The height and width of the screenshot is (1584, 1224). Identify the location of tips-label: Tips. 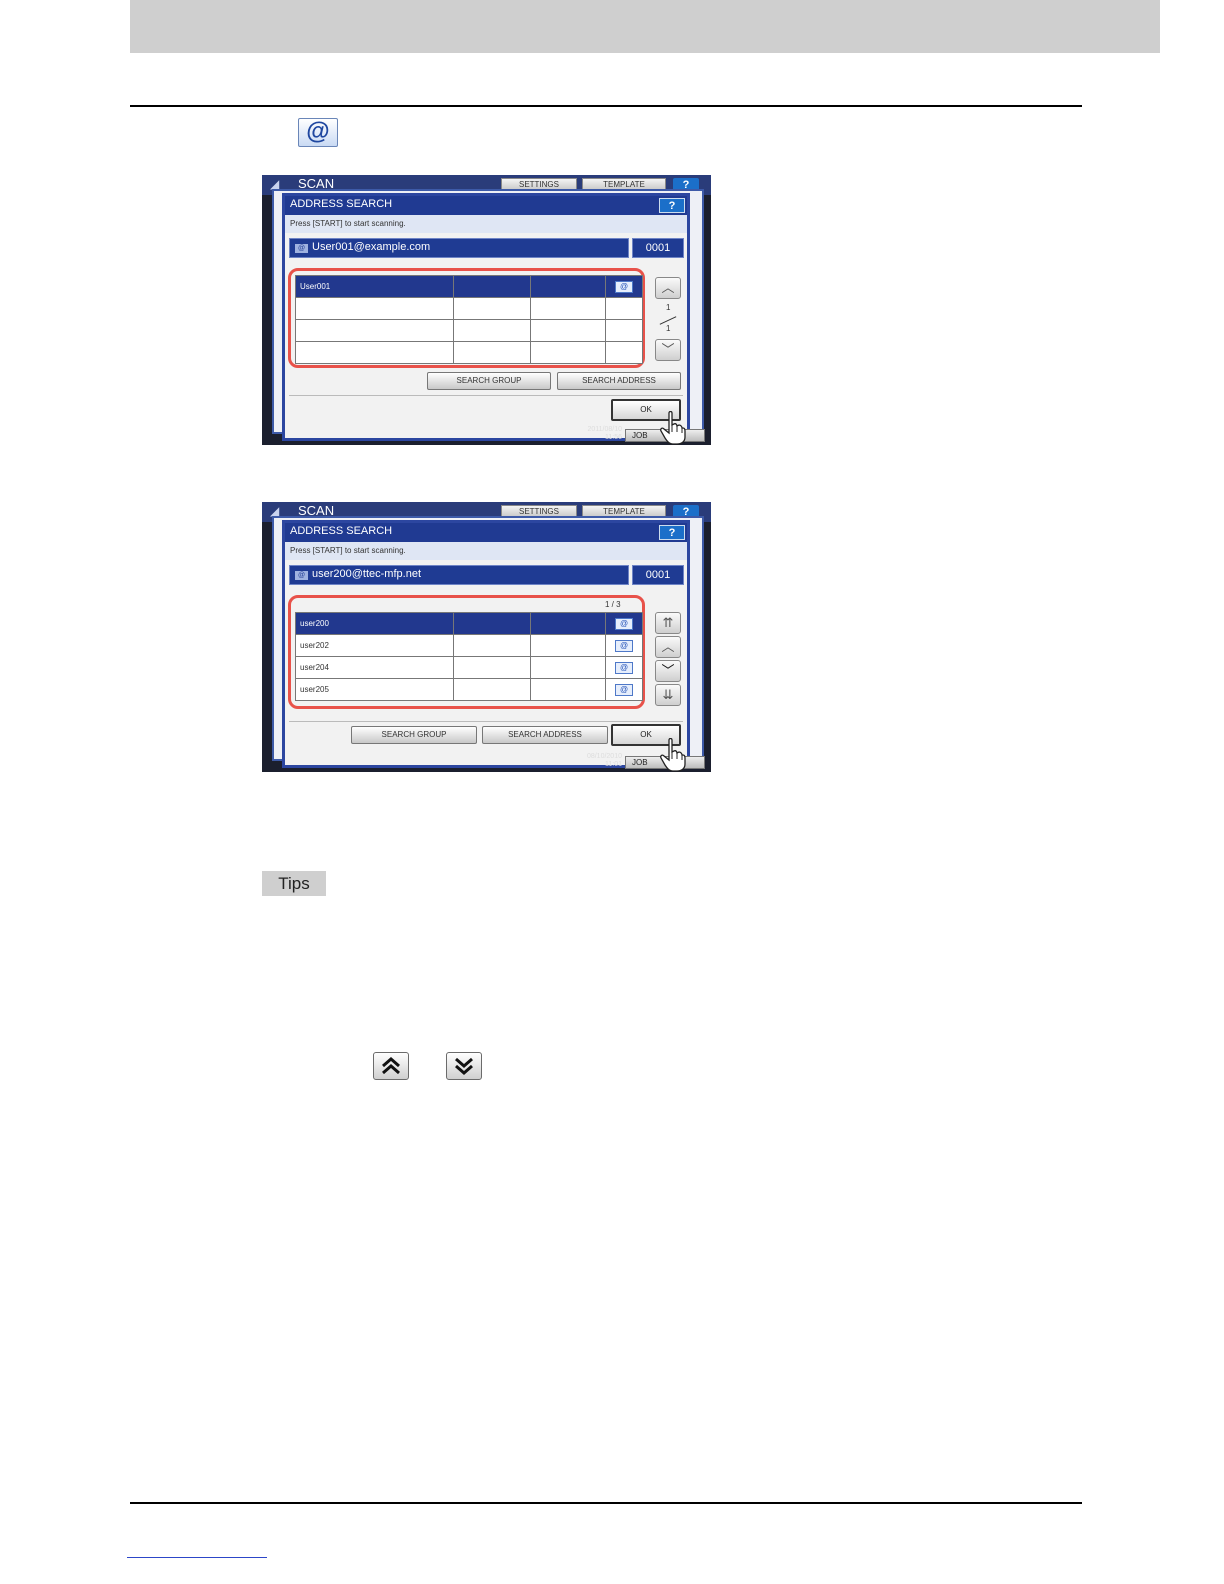
(294, 883).